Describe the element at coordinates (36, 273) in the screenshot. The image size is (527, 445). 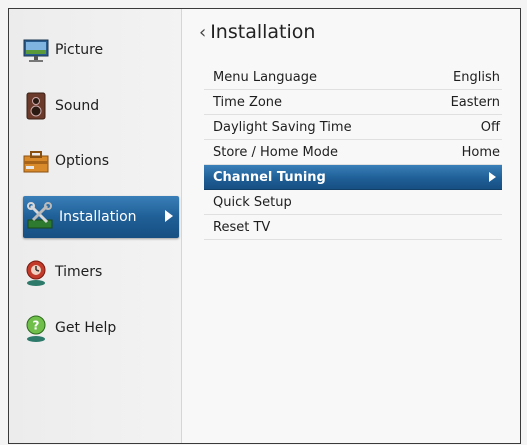
I see `alarm-icon` at that location.